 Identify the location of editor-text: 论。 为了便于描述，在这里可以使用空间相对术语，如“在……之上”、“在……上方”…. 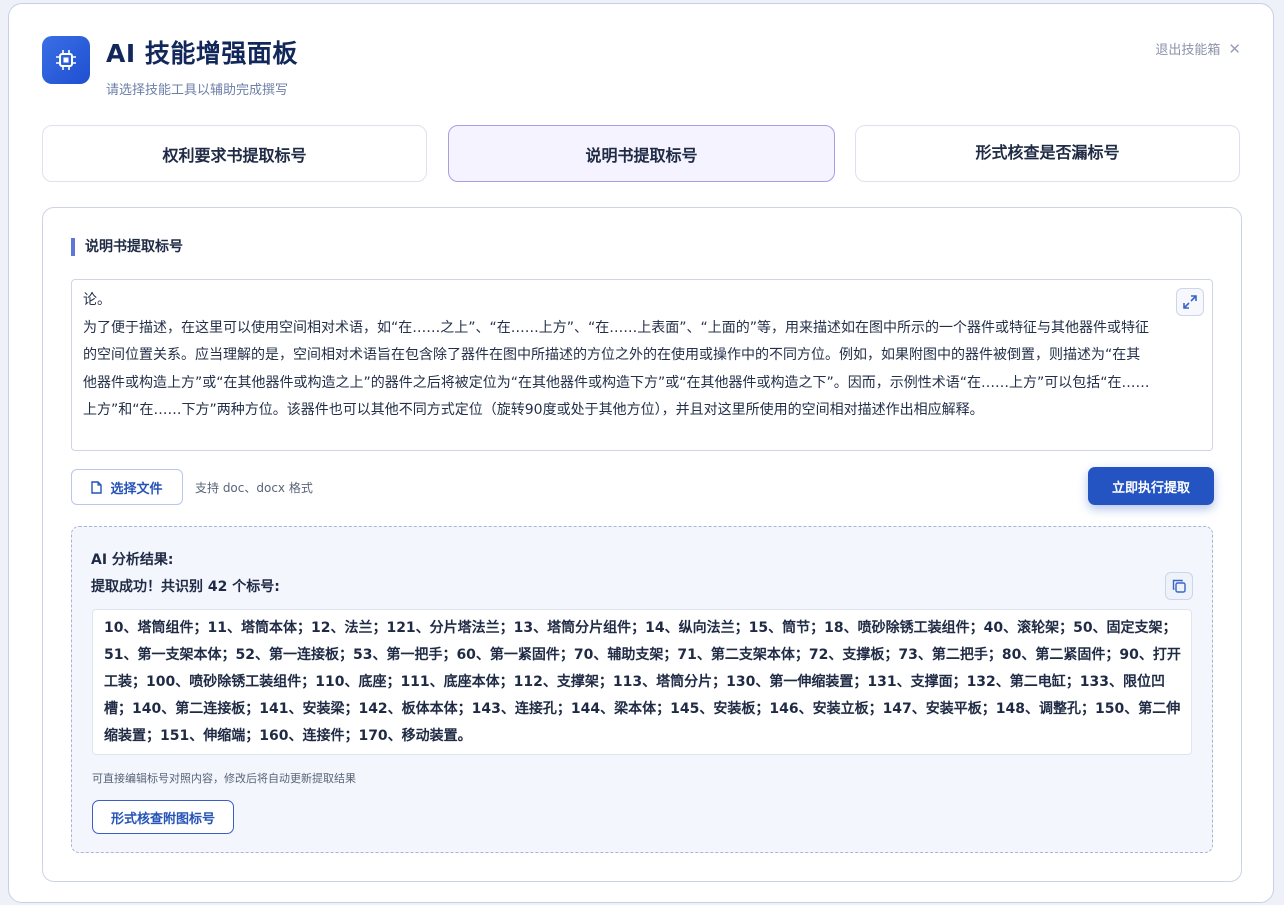
(616, 355).